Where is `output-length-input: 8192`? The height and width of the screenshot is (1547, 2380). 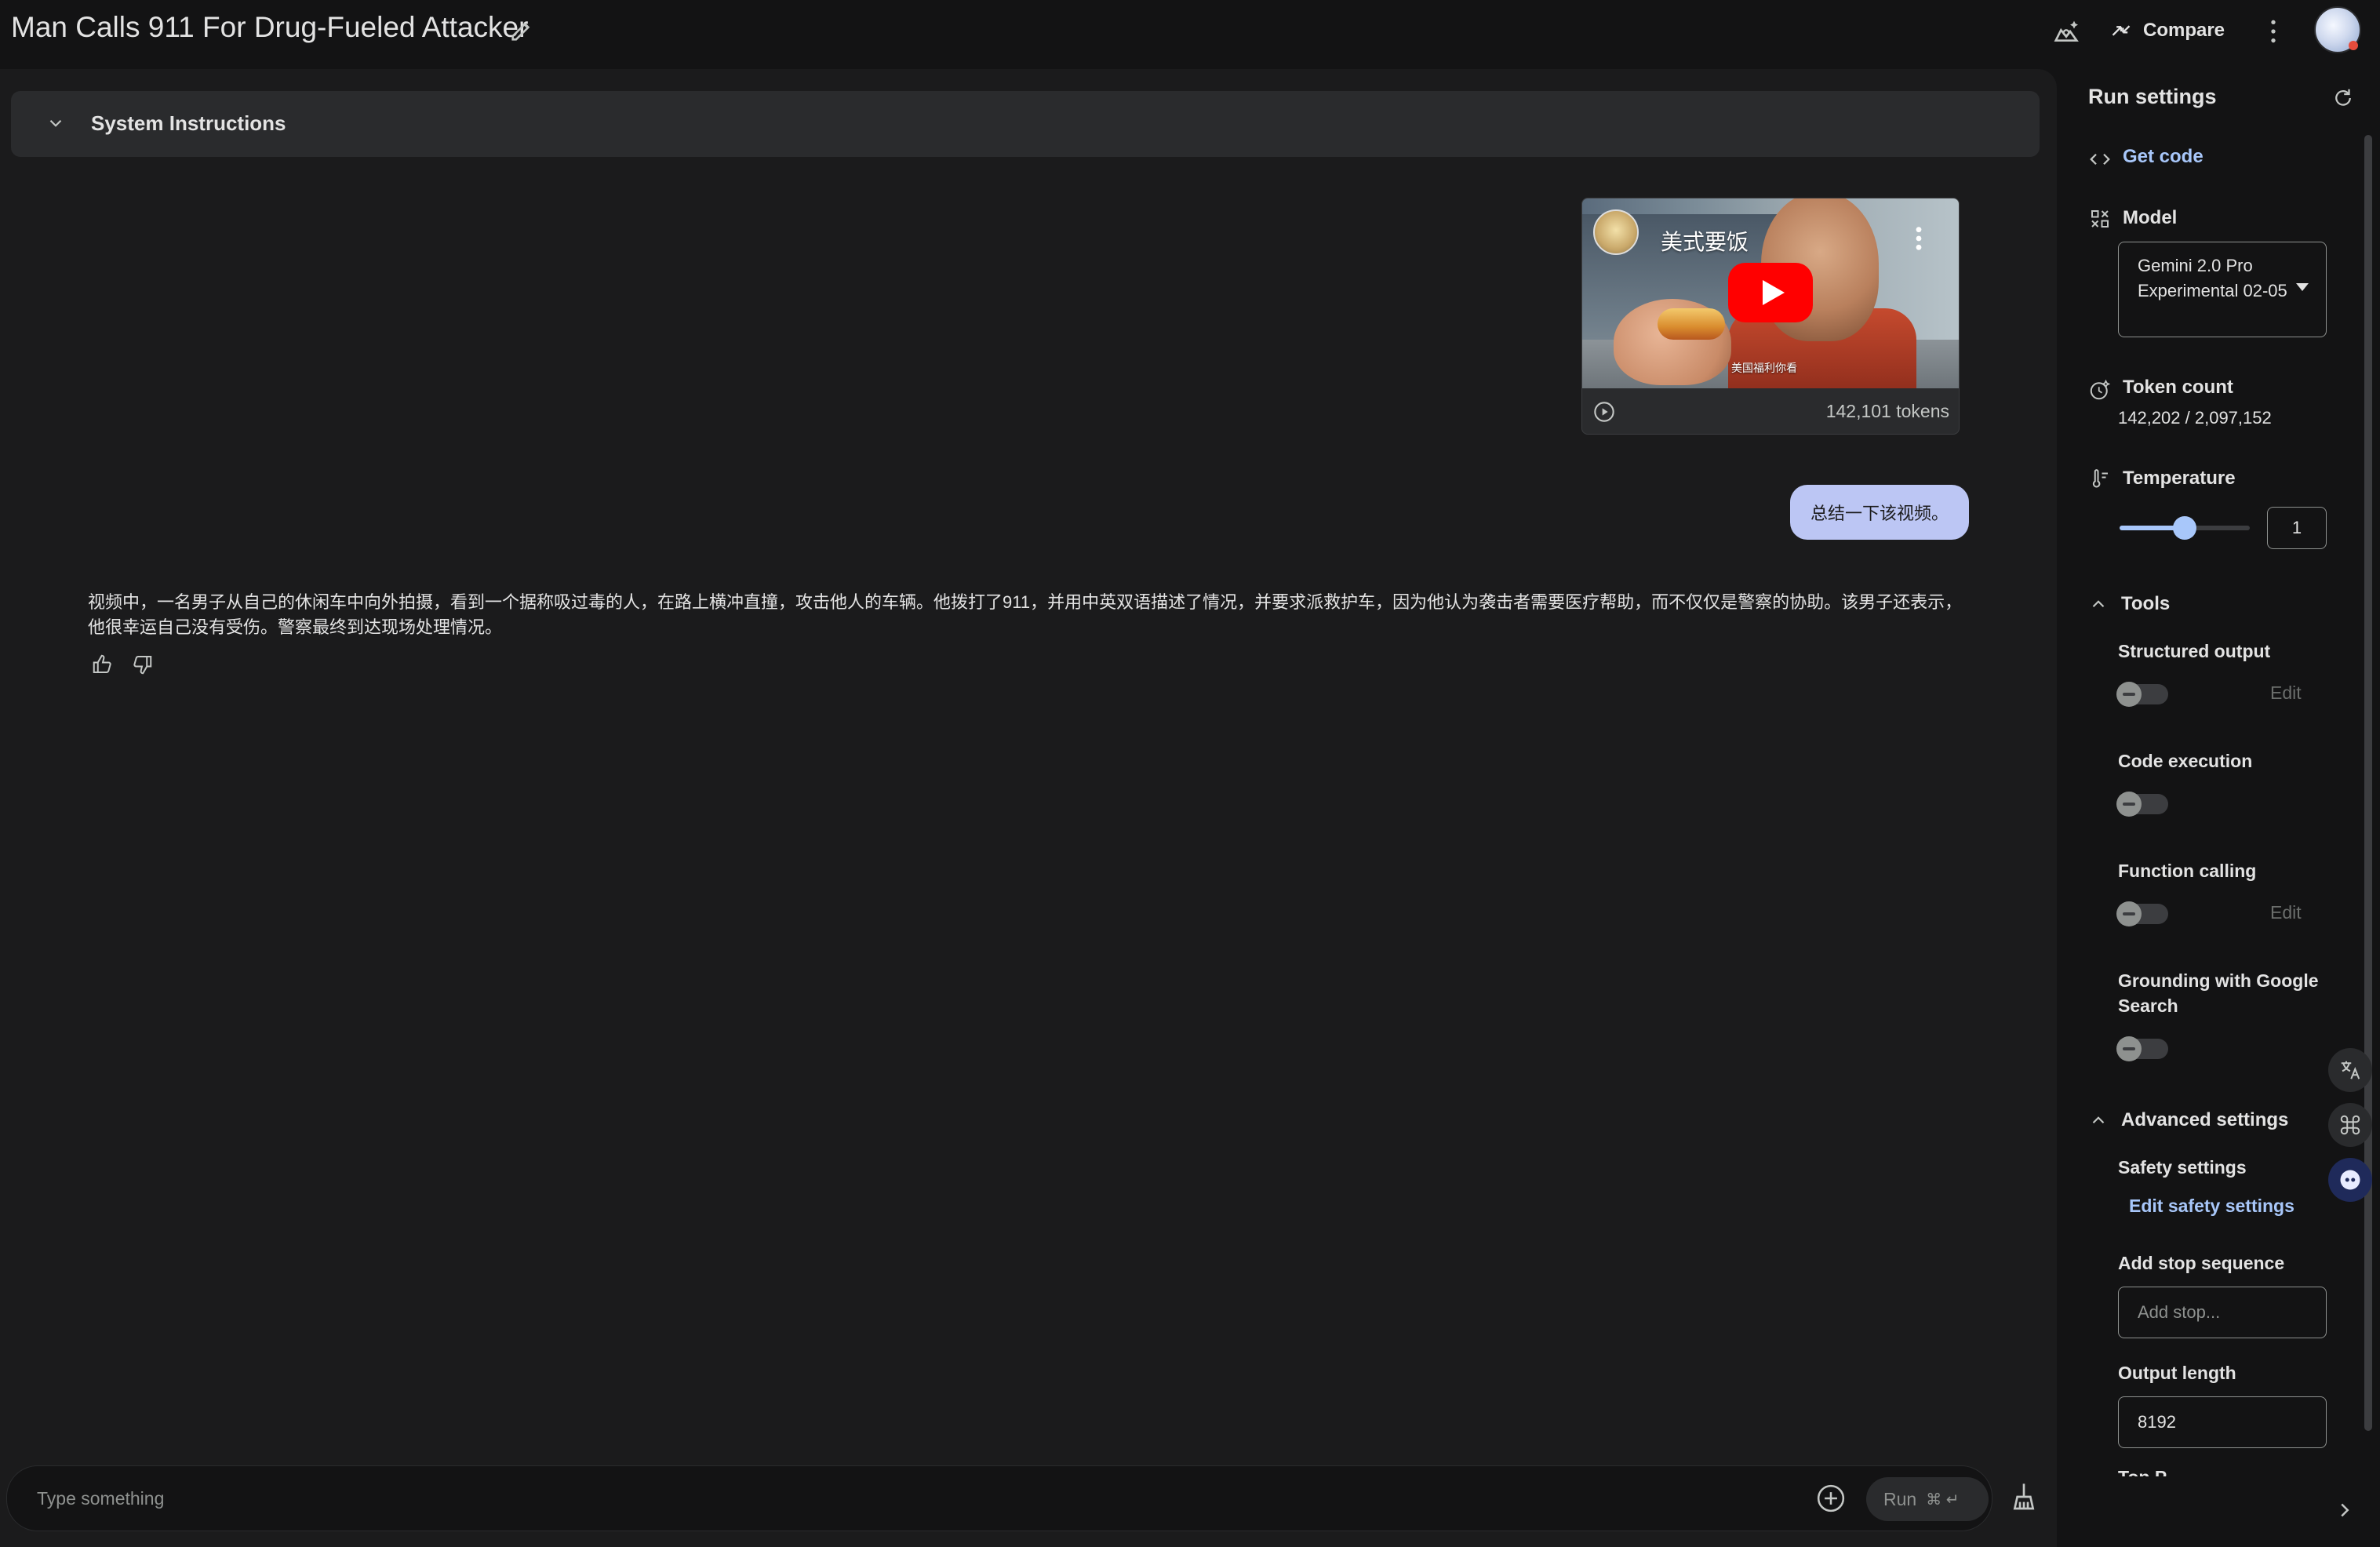 output-length-input: 8192 is located at coordinates (2222, 1422).